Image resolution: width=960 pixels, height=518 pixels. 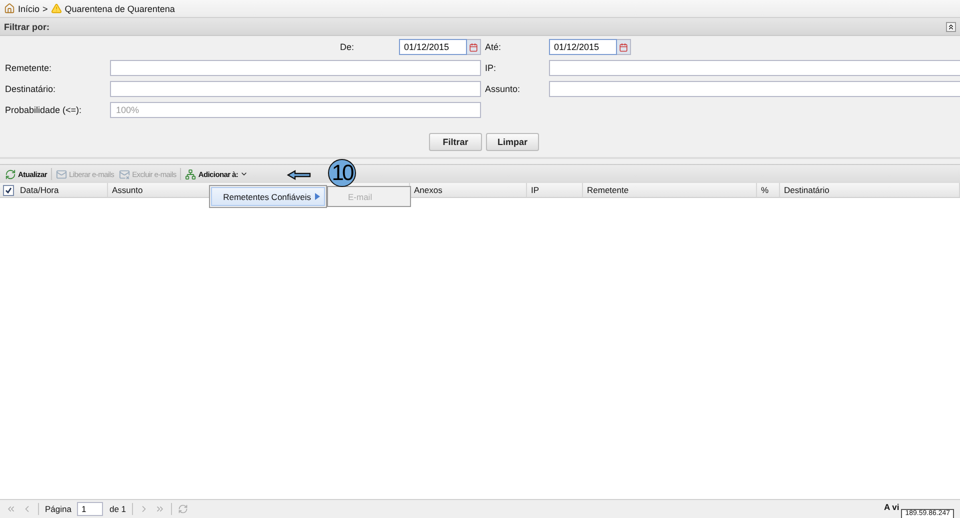 What do you see at coordinates (555, 190) in the screenshot?
I see `column-header: IP` at bounding box center [555, 190].